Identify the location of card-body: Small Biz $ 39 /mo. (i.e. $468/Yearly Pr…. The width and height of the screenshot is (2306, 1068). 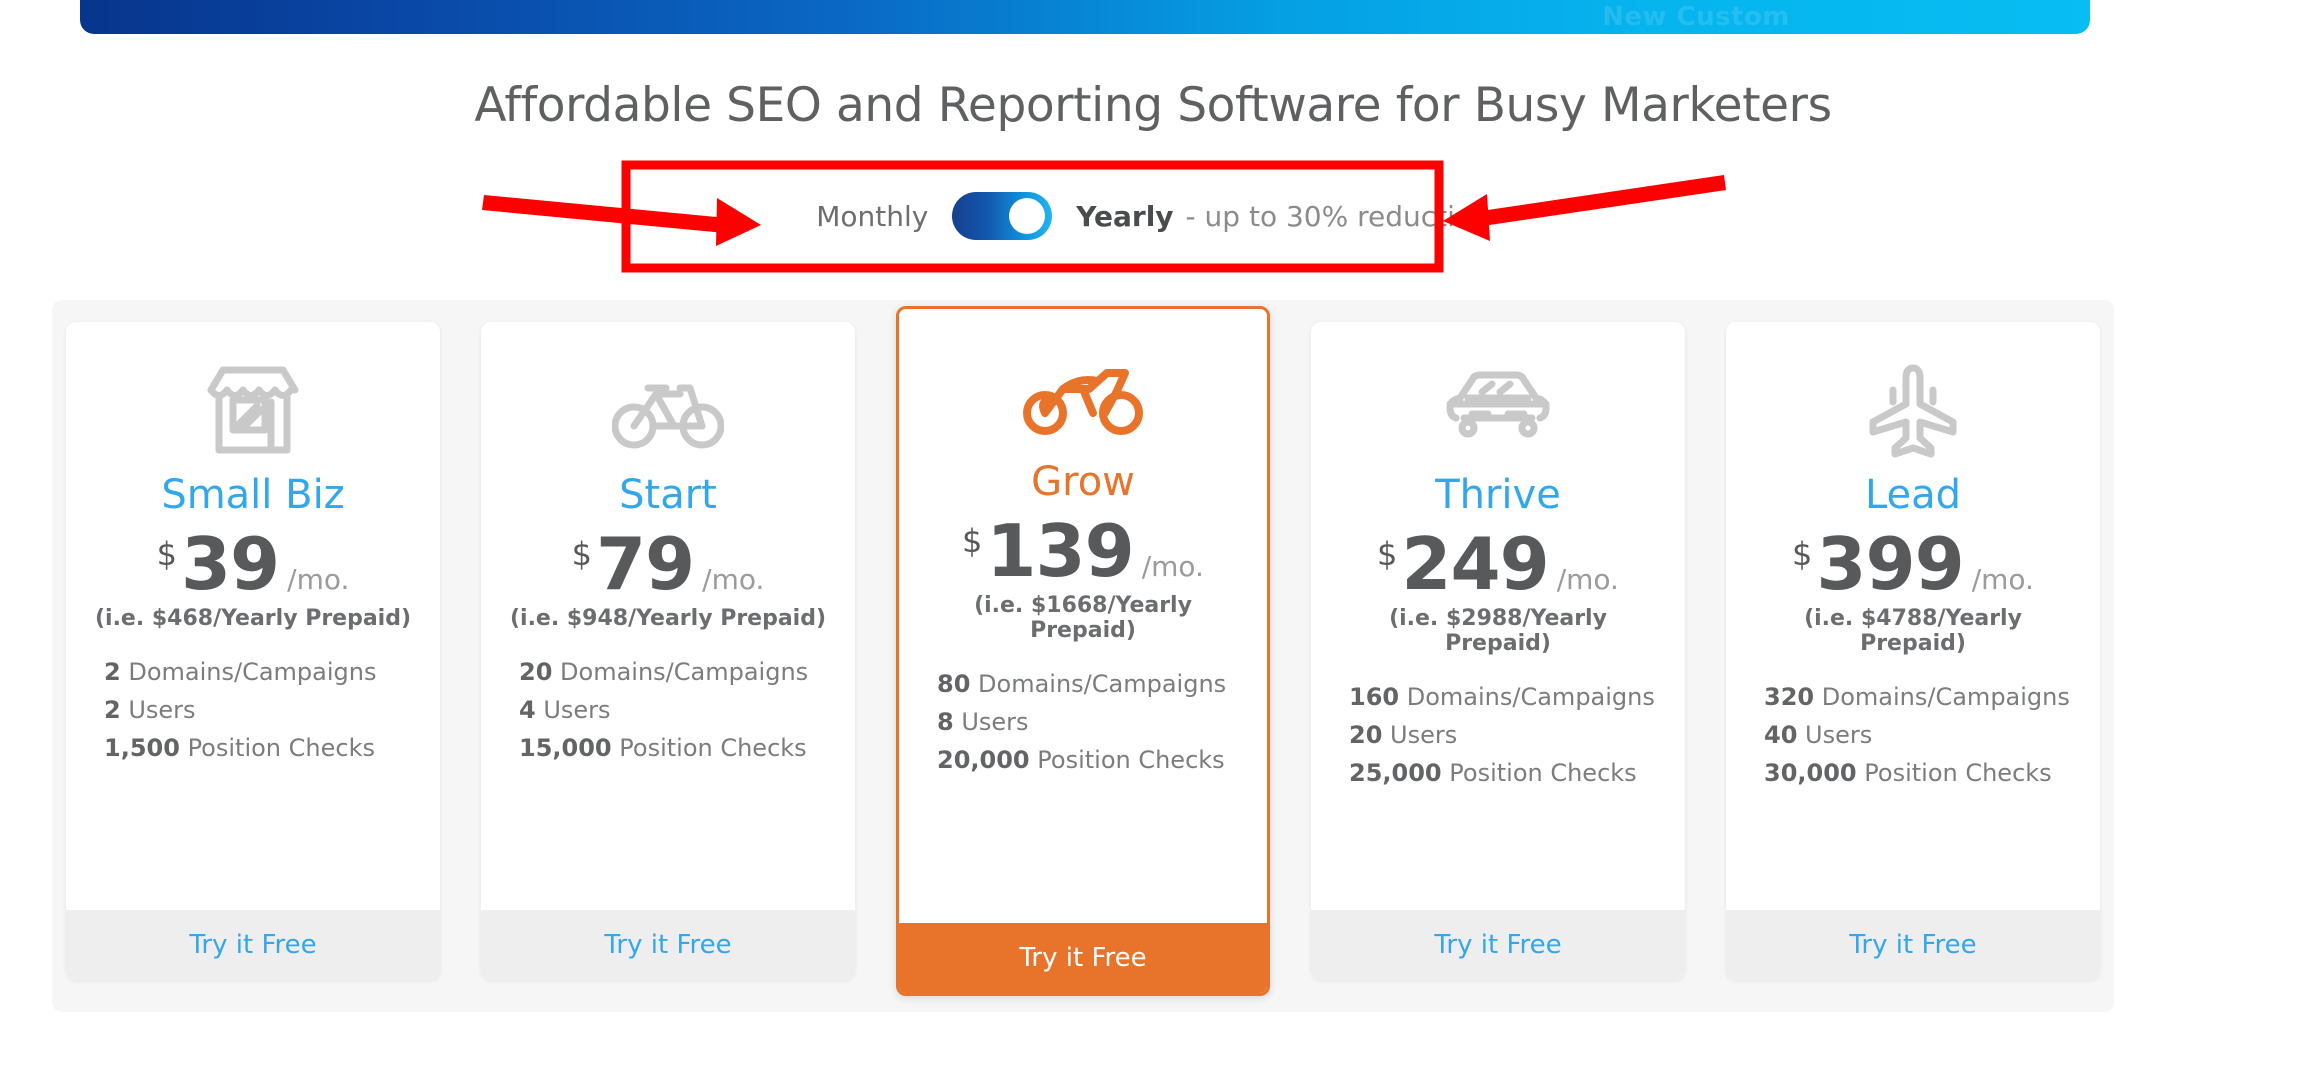
(253, 616).